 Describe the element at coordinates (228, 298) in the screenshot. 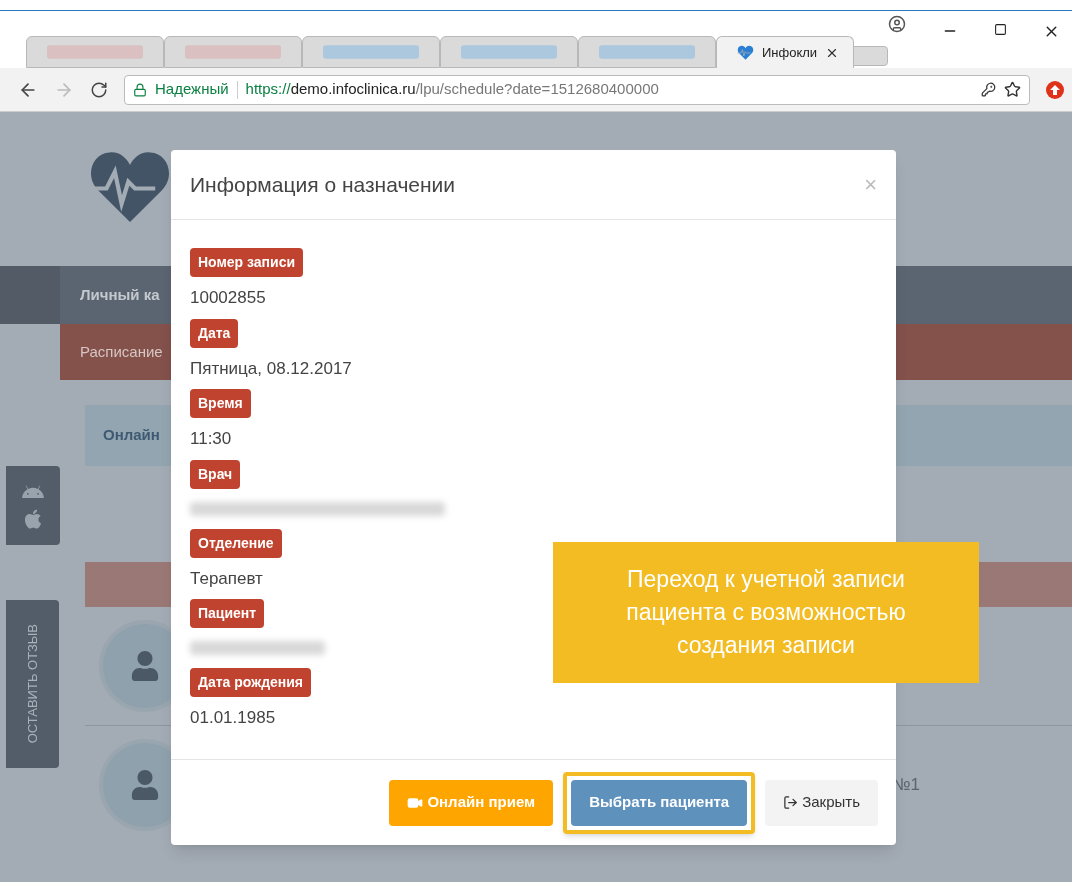

I see `field-value: 10002855` at that location.